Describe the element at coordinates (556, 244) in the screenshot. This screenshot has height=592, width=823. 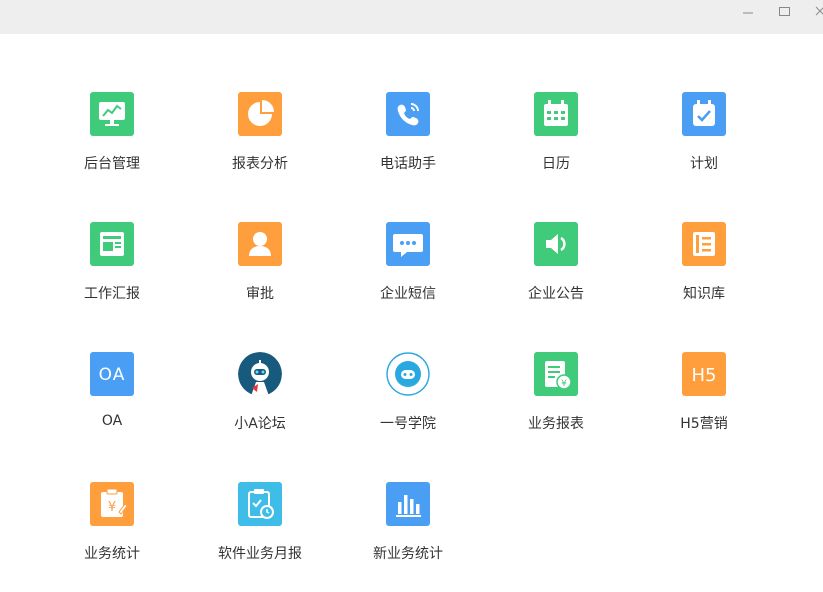
I see `speaker-icon` at that location.